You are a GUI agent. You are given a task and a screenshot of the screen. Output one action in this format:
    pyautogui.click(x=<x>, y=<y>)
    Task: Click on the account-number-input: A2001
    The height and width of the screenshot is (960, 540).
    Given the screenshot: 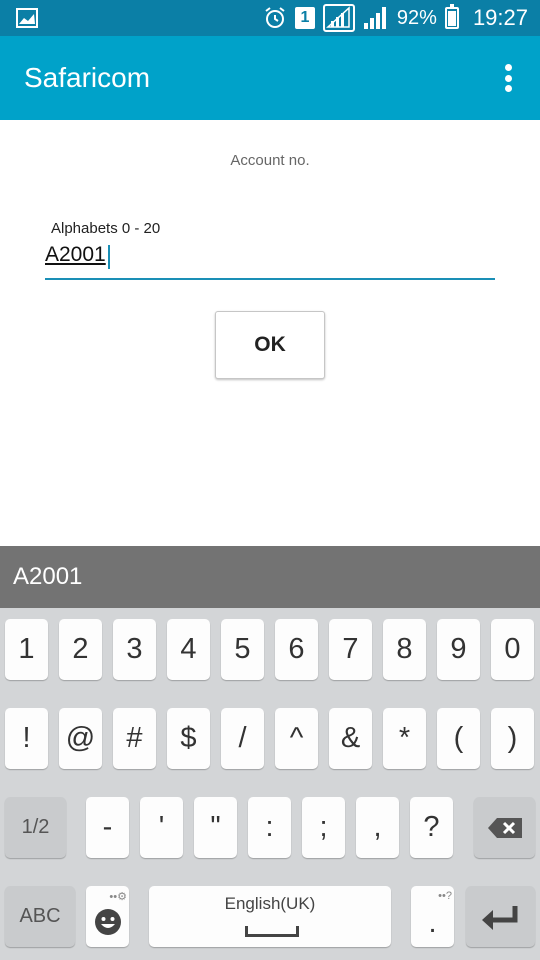 What is the action you would take?
    pyautogui.click(x=270, y=260)
    